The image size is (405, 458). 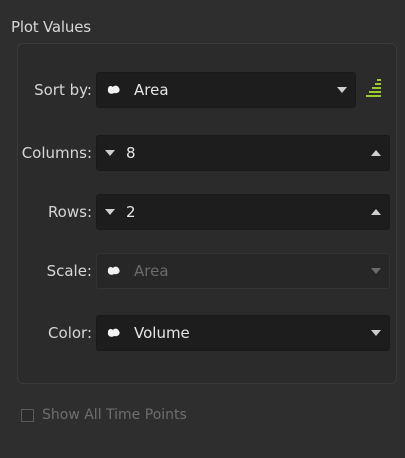 I want to click on sort-by-label: Sort by:, so click(x=63, y=90).